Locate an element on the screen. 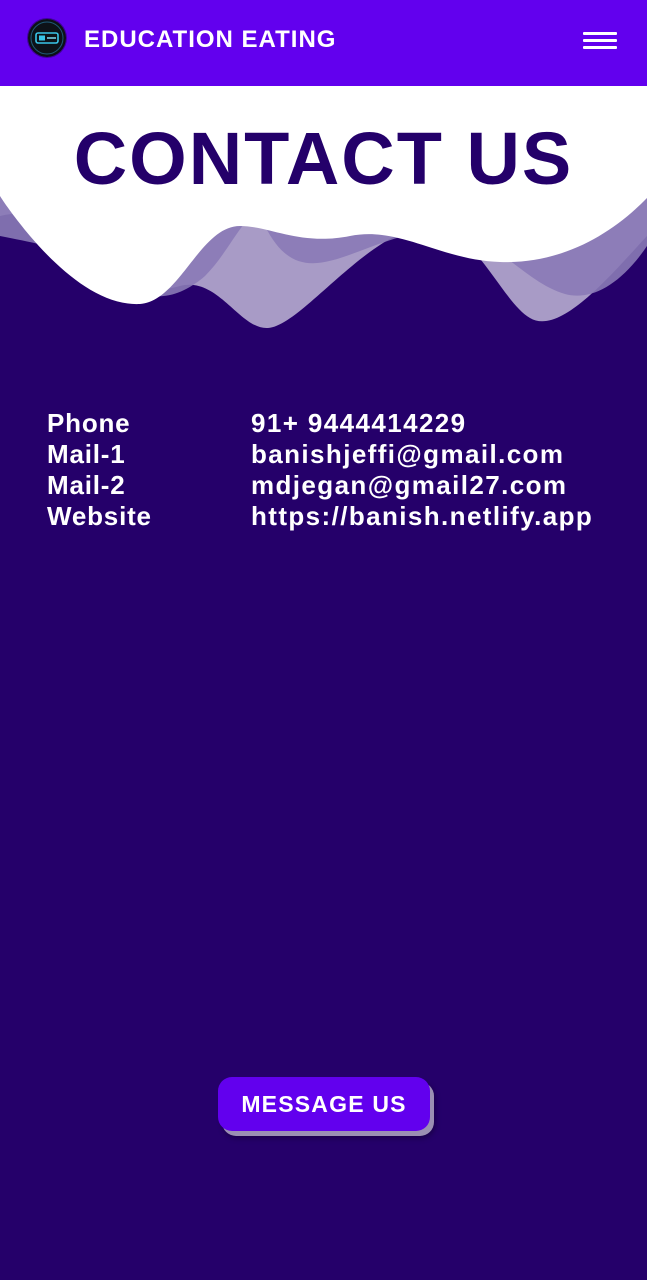  contact-row-mail-1: Mail-1 banishjeffi@gmail.com is located at coordinates (342, 454).